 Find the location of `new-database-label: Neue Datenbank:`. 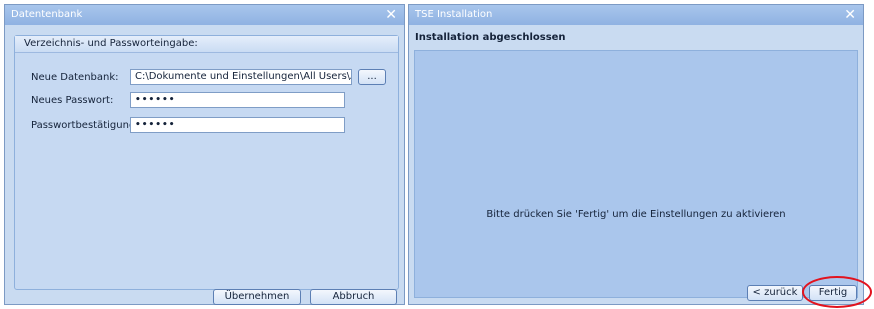

new-database-label: Neue Datenbank: is located at coordinates (75, 77).